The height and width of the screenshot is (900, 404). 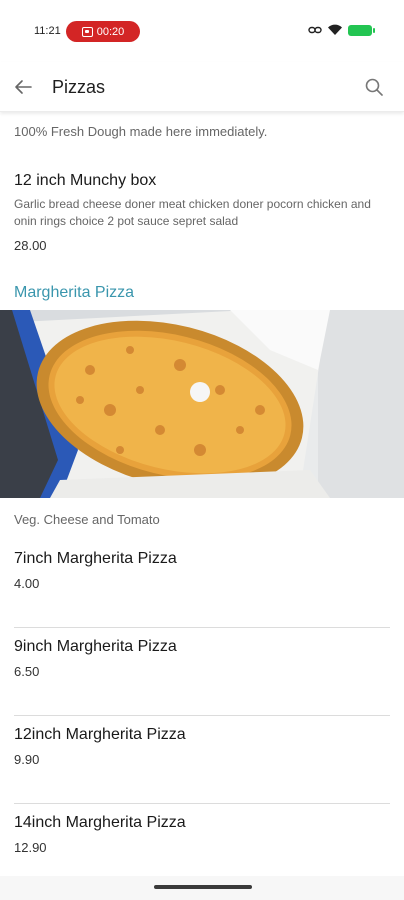 I want to click on section-description: Veg. Cheese and Tomato, so click(x=87, y=519).